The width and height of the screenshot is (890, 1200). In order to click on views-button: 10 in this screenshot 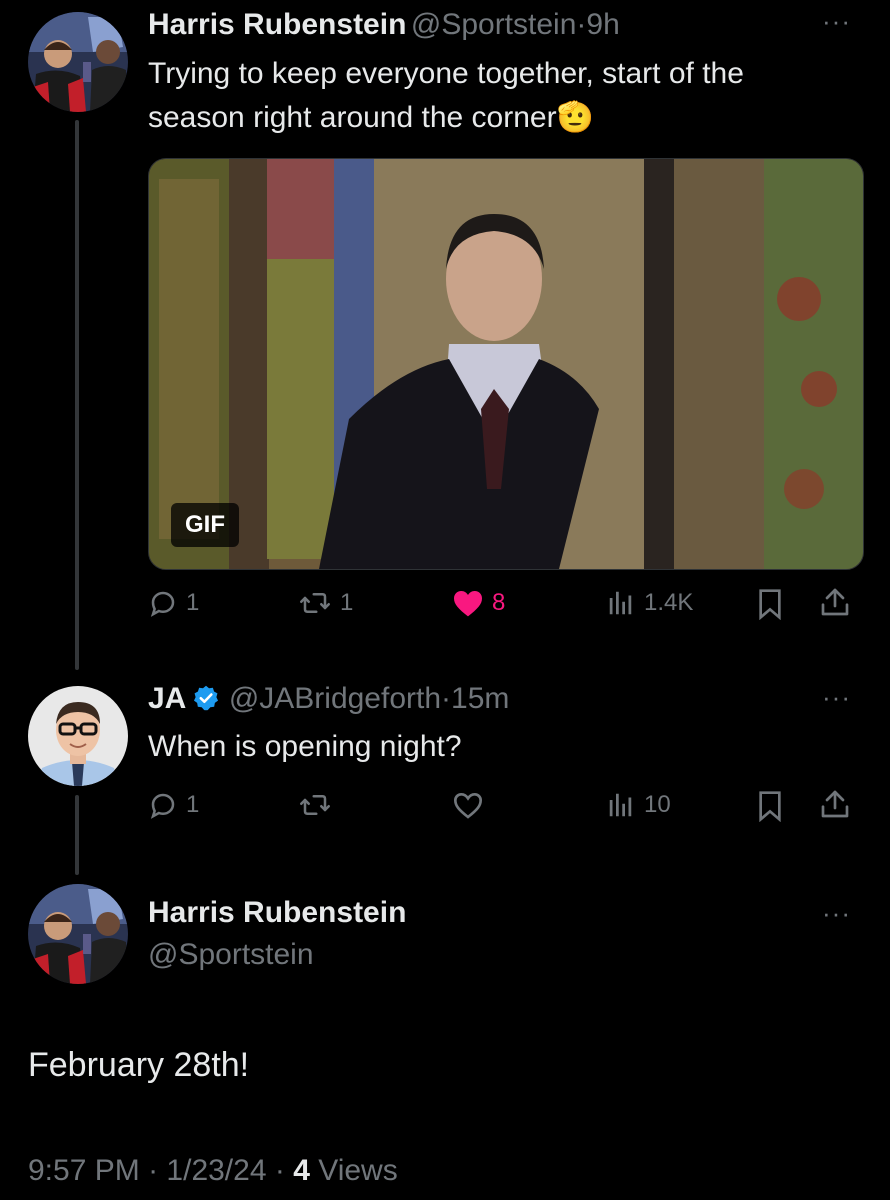, I will do `click(638, 805)`.